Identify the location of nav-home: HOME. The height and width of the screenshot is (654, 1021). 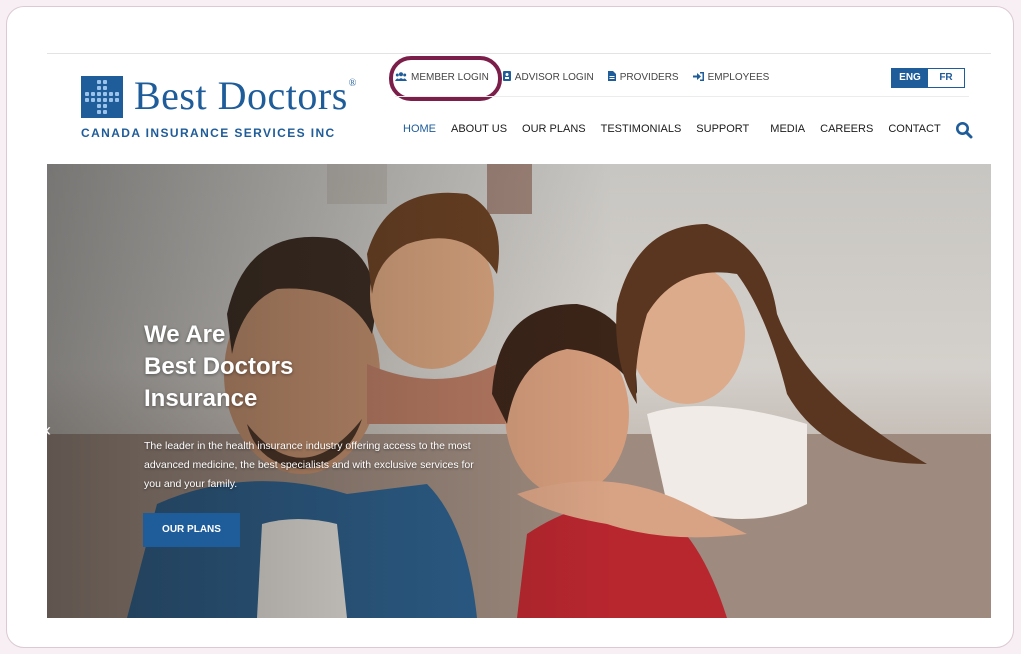
(419, 129).